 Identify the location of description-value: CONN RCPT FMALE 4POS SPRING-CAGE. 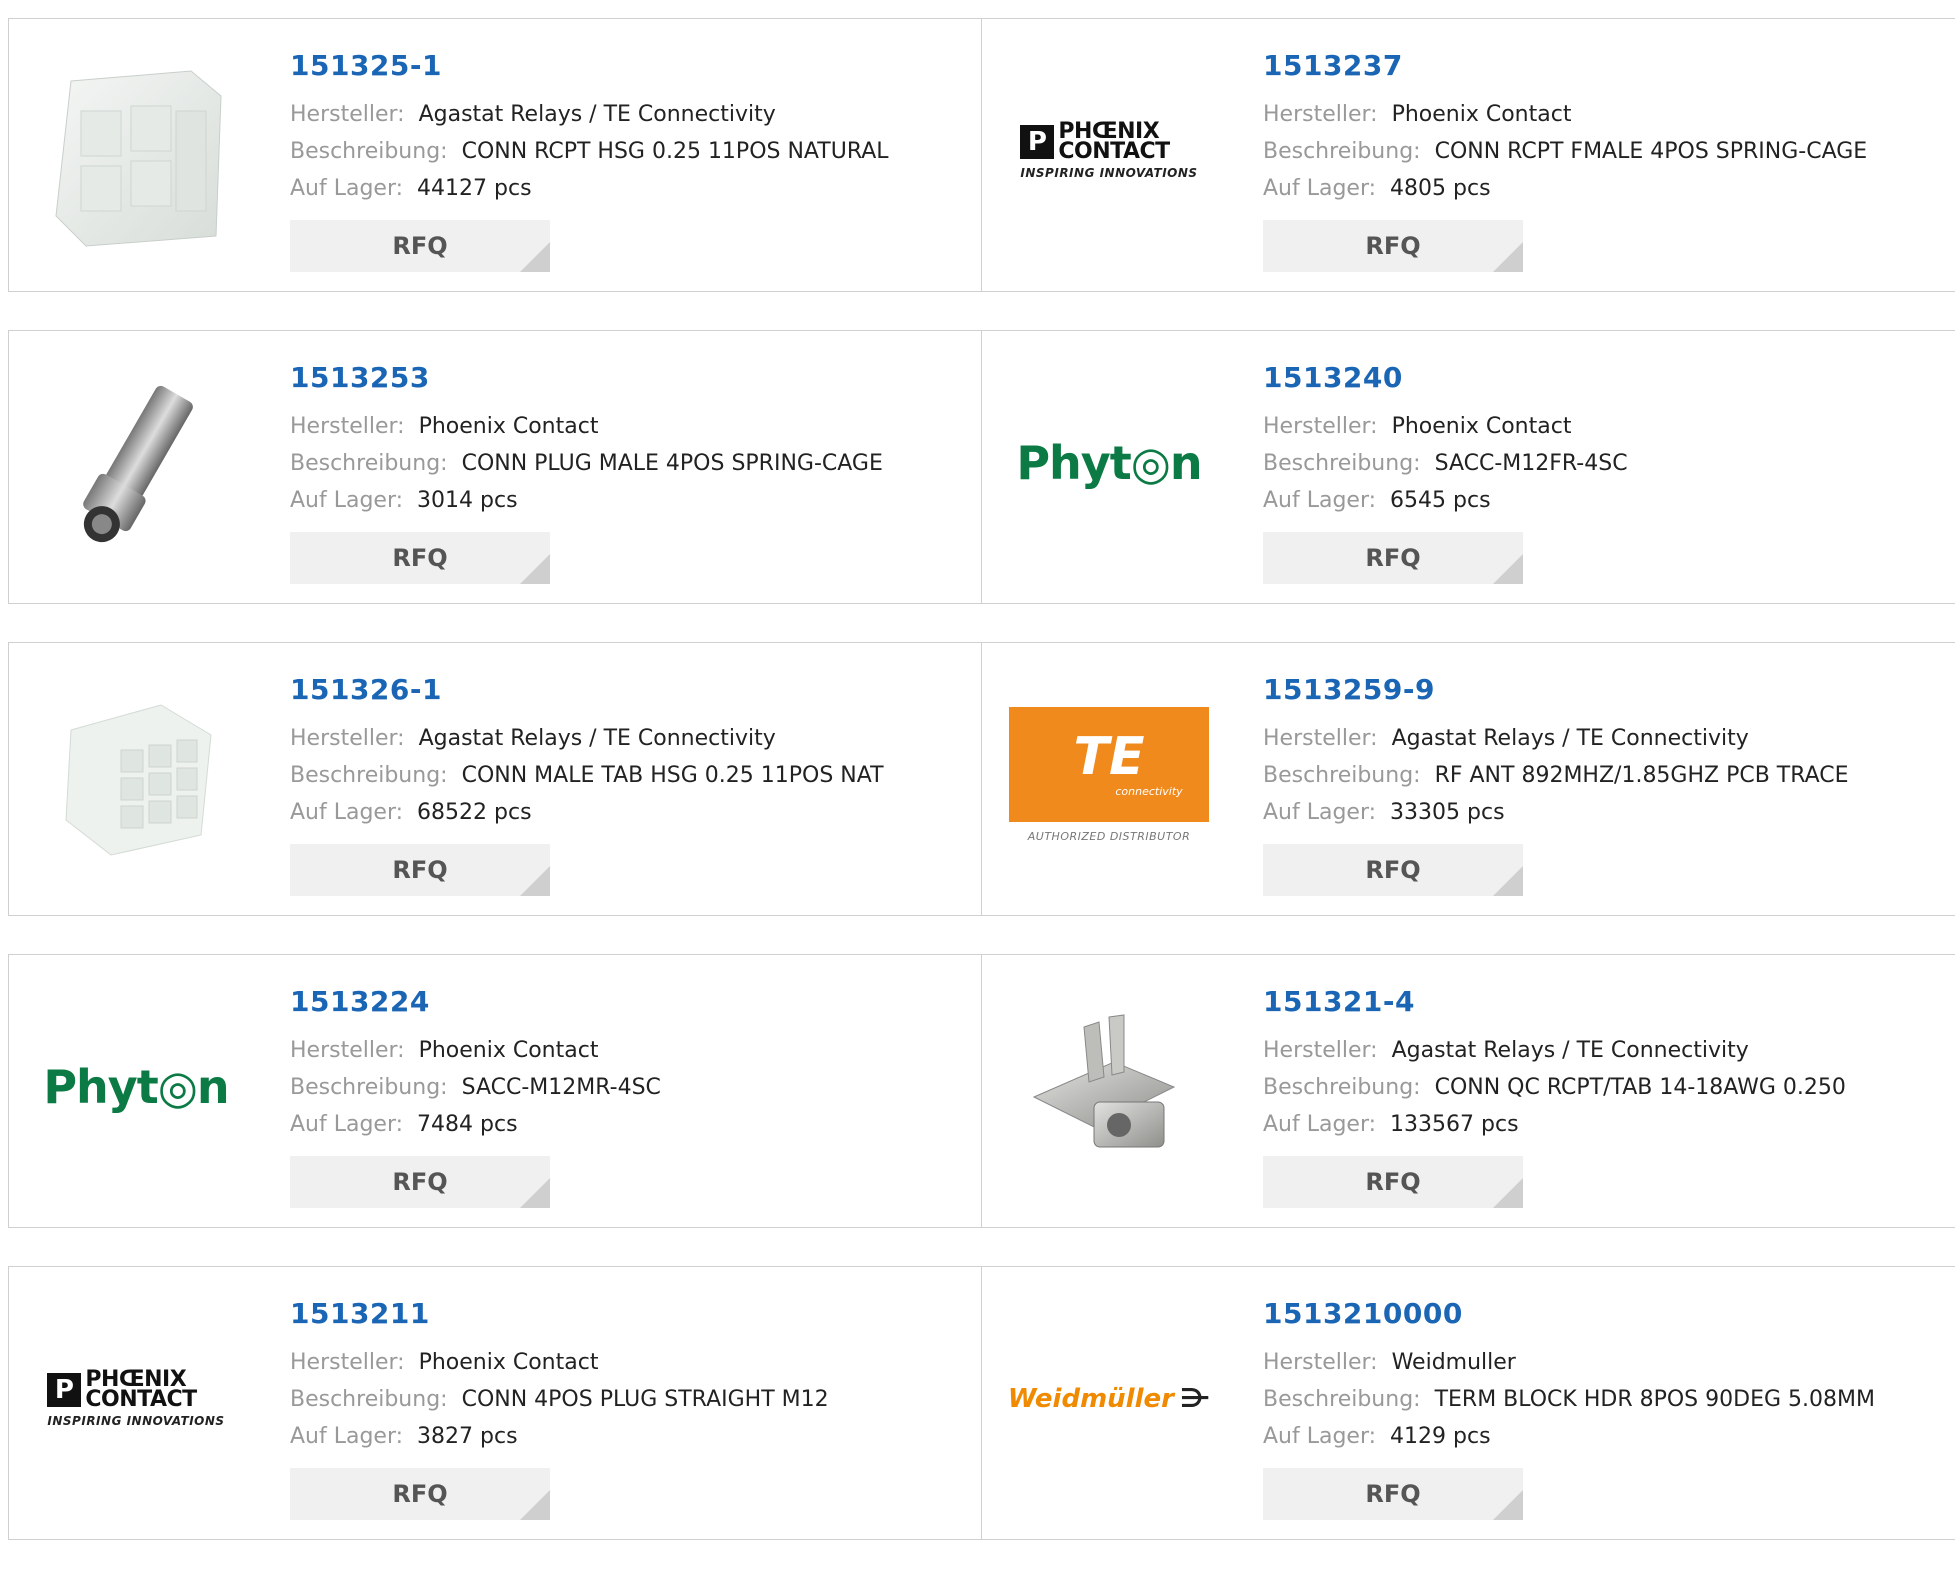
(1651, 151).